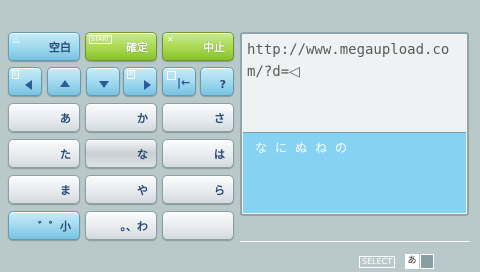  What do you see at coordinates (142, 118) in the screenshot?
I see `kana-key-label: か` at bounding box center [142, 118].